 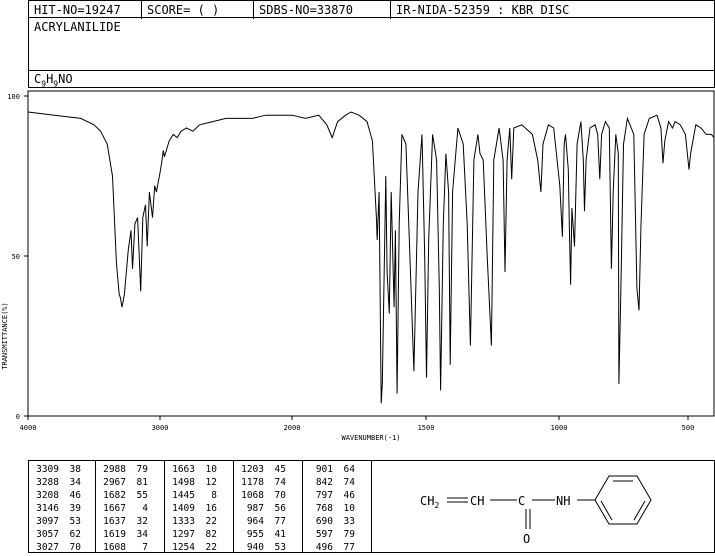 What do you see at coordinates (349, 495) in the screenshot?
I see `peak-transmittance: 46` at bounding box center [349, 495].